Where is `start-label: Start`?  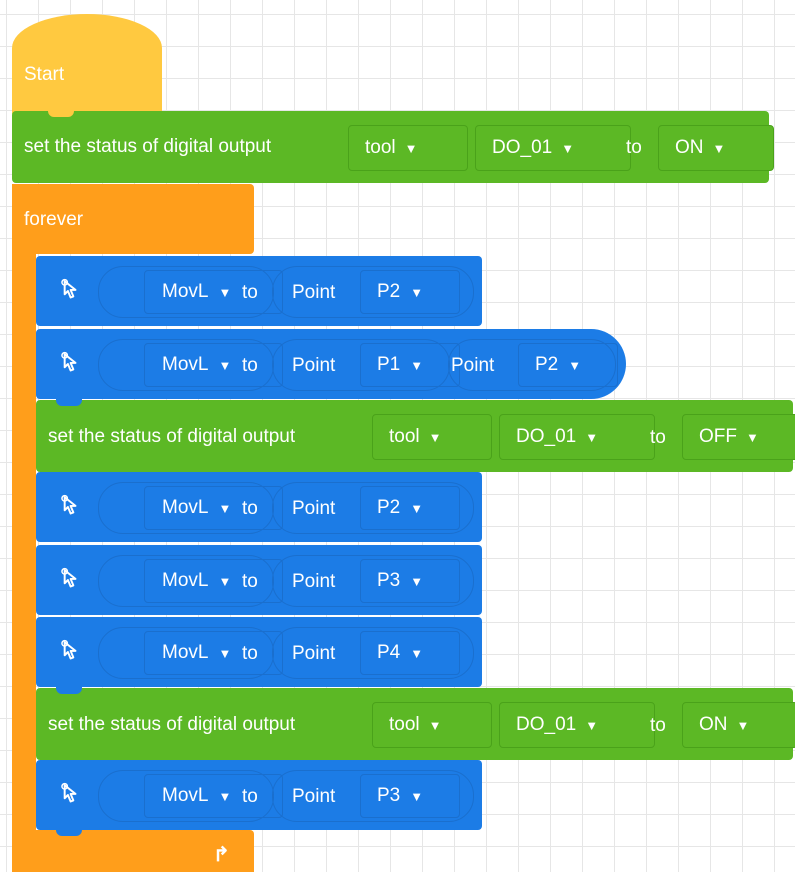
start-label: Start is located at coordinates (44, 74).